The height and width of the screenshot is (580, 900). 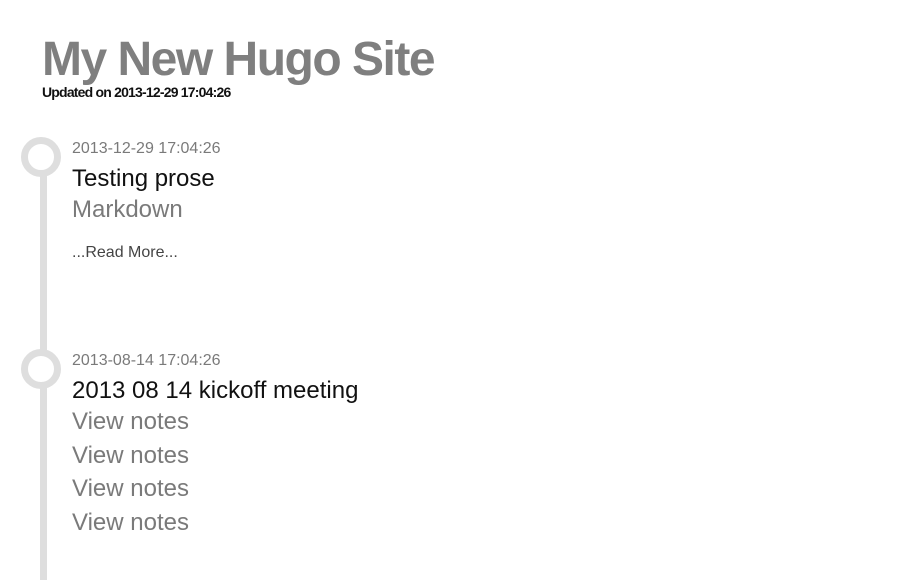 I want to click on post-date: 2013-08-14 17:04:26, so click(x=146, y=360).